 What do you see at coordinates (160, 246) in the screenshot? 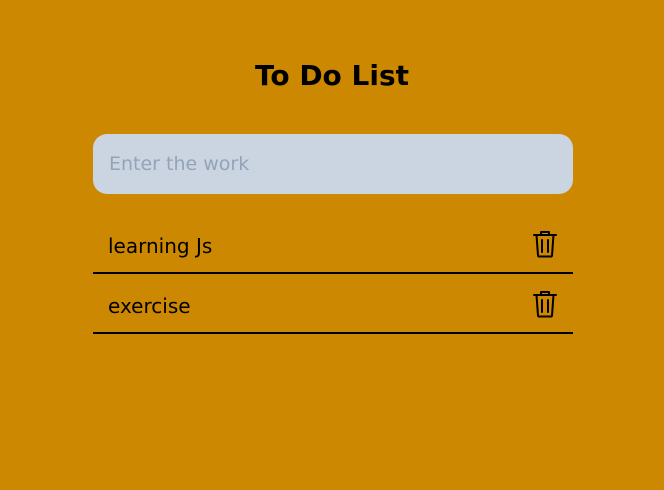
I see `todo-item-text: learning Js` at bounding box center [160, 246].